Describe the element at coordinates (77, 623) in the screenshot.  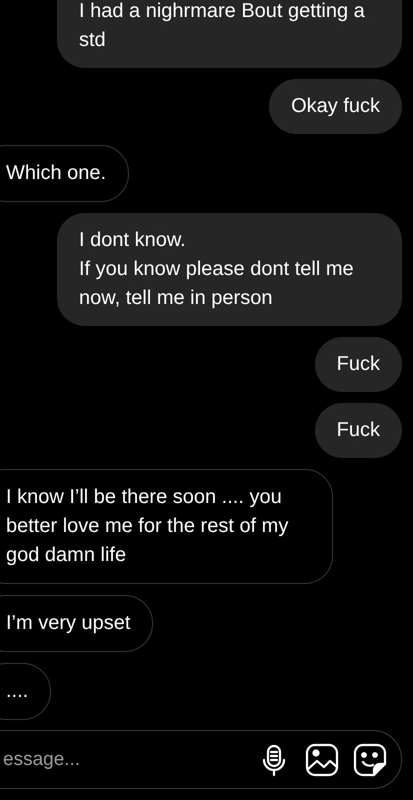
I see `message-bubble: I’m very upset` at that location.